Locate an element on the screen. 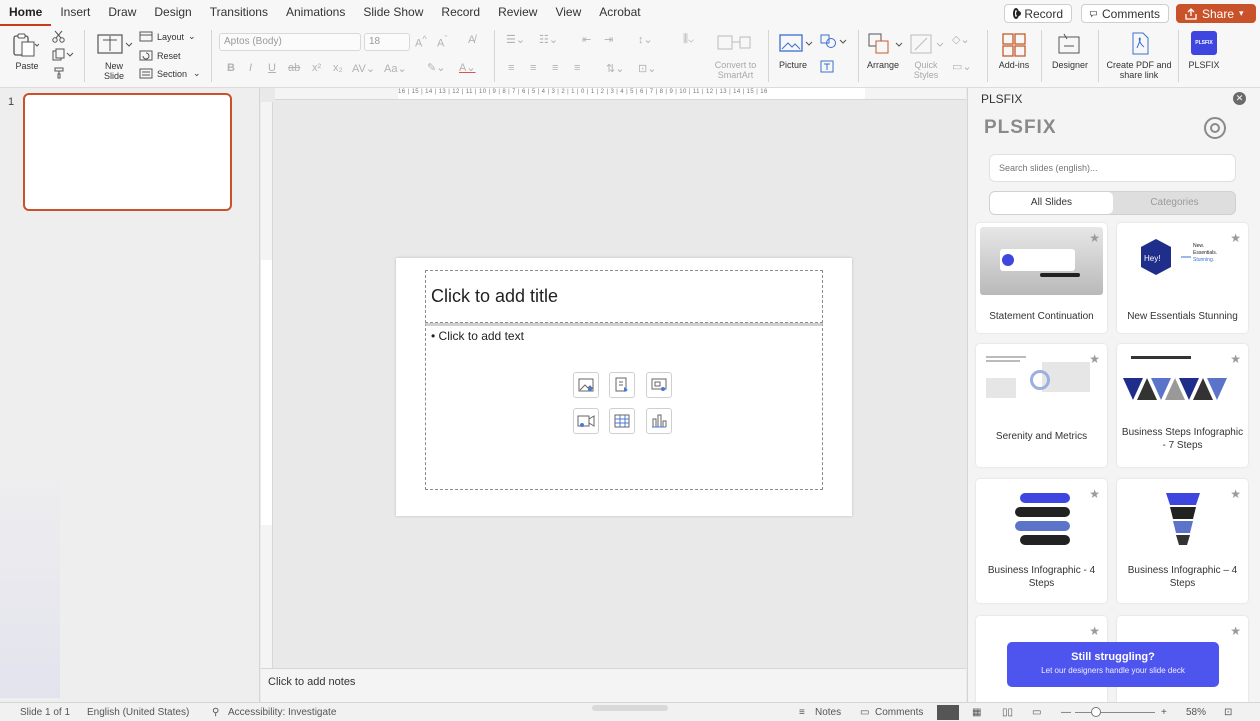 This screenshot has height=721, width=1260. slide-canvas: Click to add title • Click to add text is located at coordinates (624, 387).